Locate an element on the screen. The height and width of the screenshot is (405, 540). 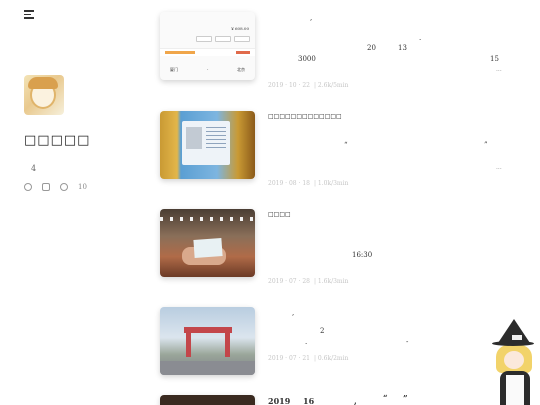
mascot-image is located at coordinates (515, 360).